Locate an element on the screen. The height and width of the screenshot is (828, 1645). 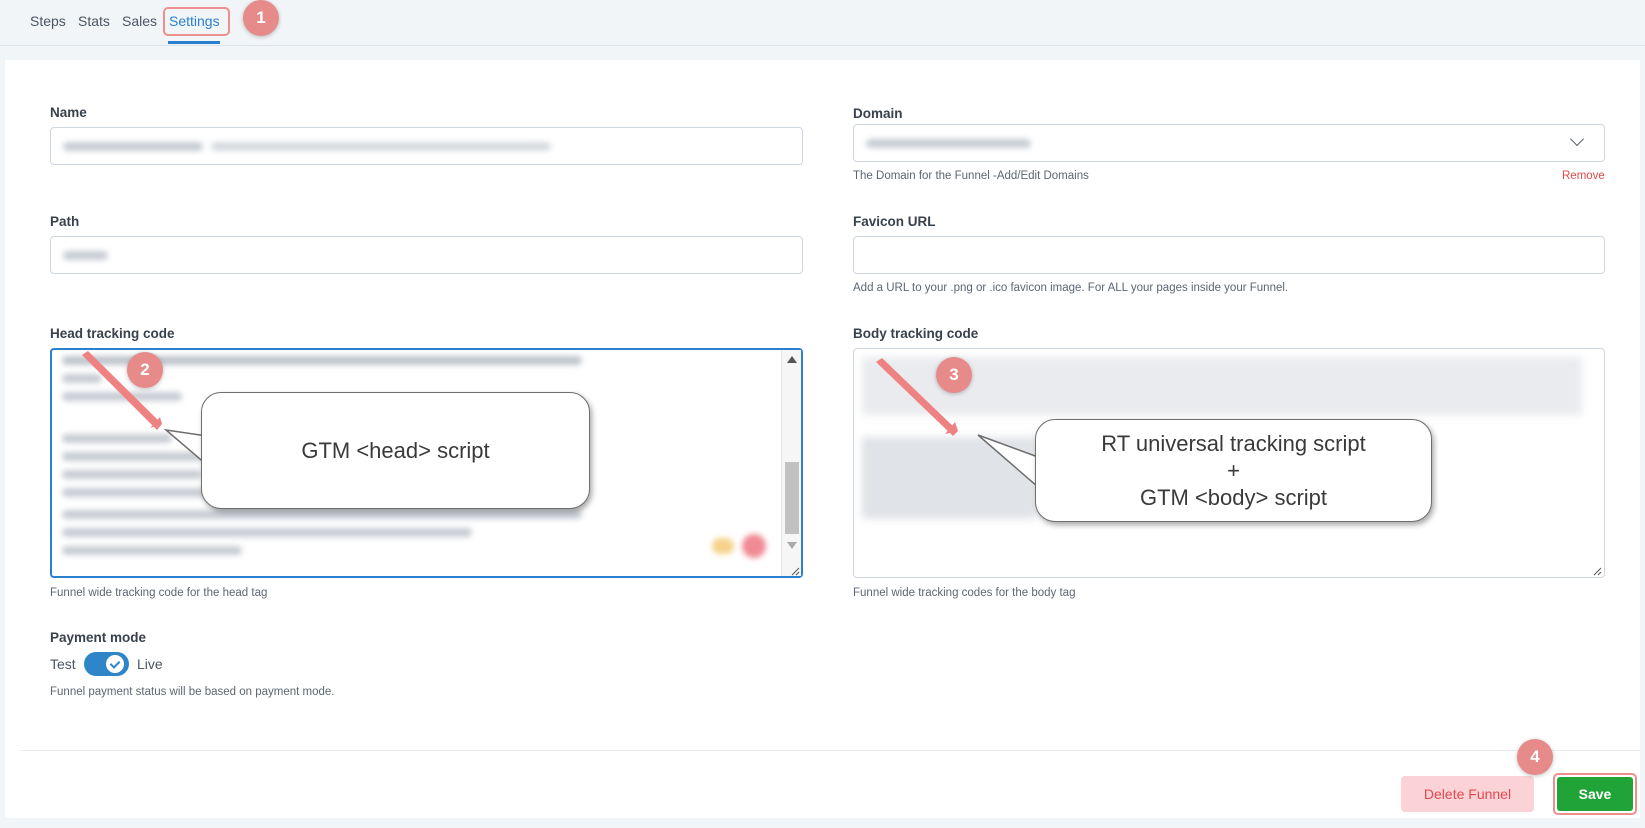
scrollbar-thumb is located at coordinates (792, 498).